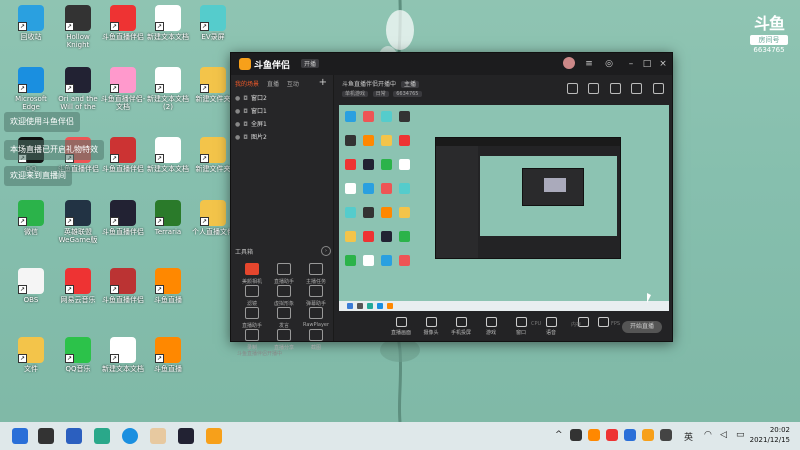 This screenshot has height=450, width=800. I want to click on add-scene-icon: +, so click(323, 82).